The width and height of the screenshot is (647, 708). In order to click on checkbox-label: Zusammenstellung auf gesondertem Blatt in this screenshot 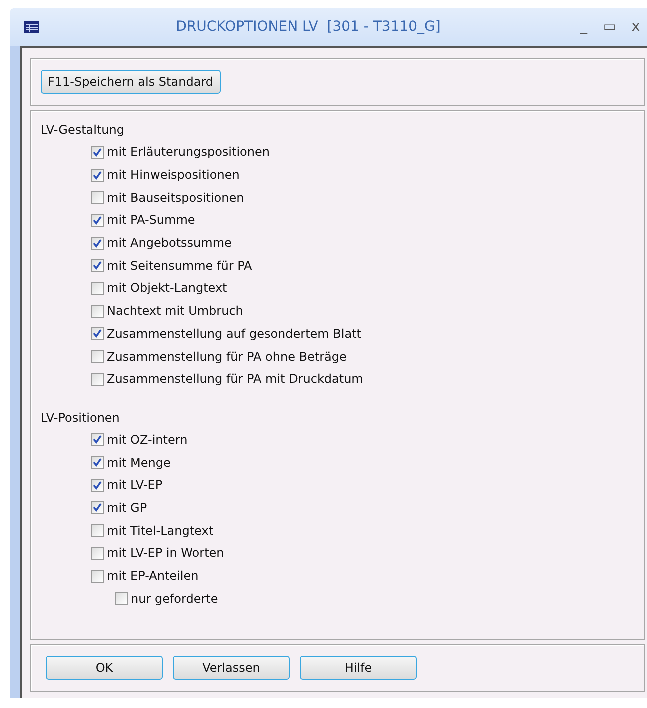, I will do `click(234, 333)`.